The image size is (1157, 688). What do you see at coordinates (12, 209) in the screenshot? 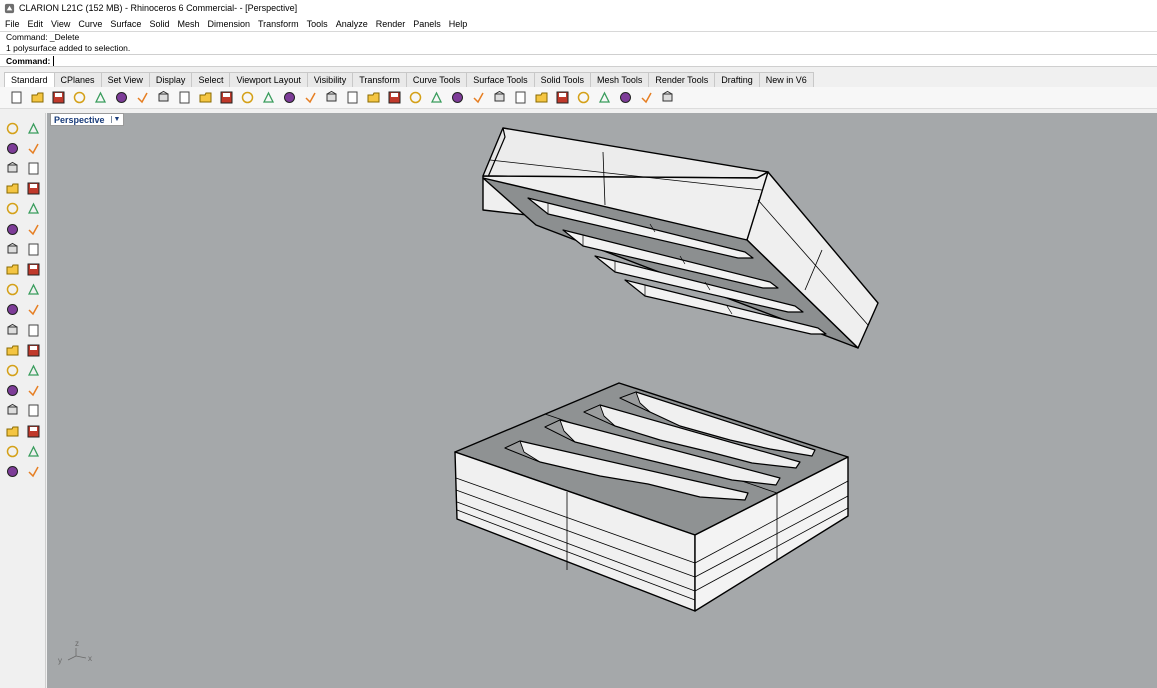
I see `polygon-icon` at bounding box center [12, 209].